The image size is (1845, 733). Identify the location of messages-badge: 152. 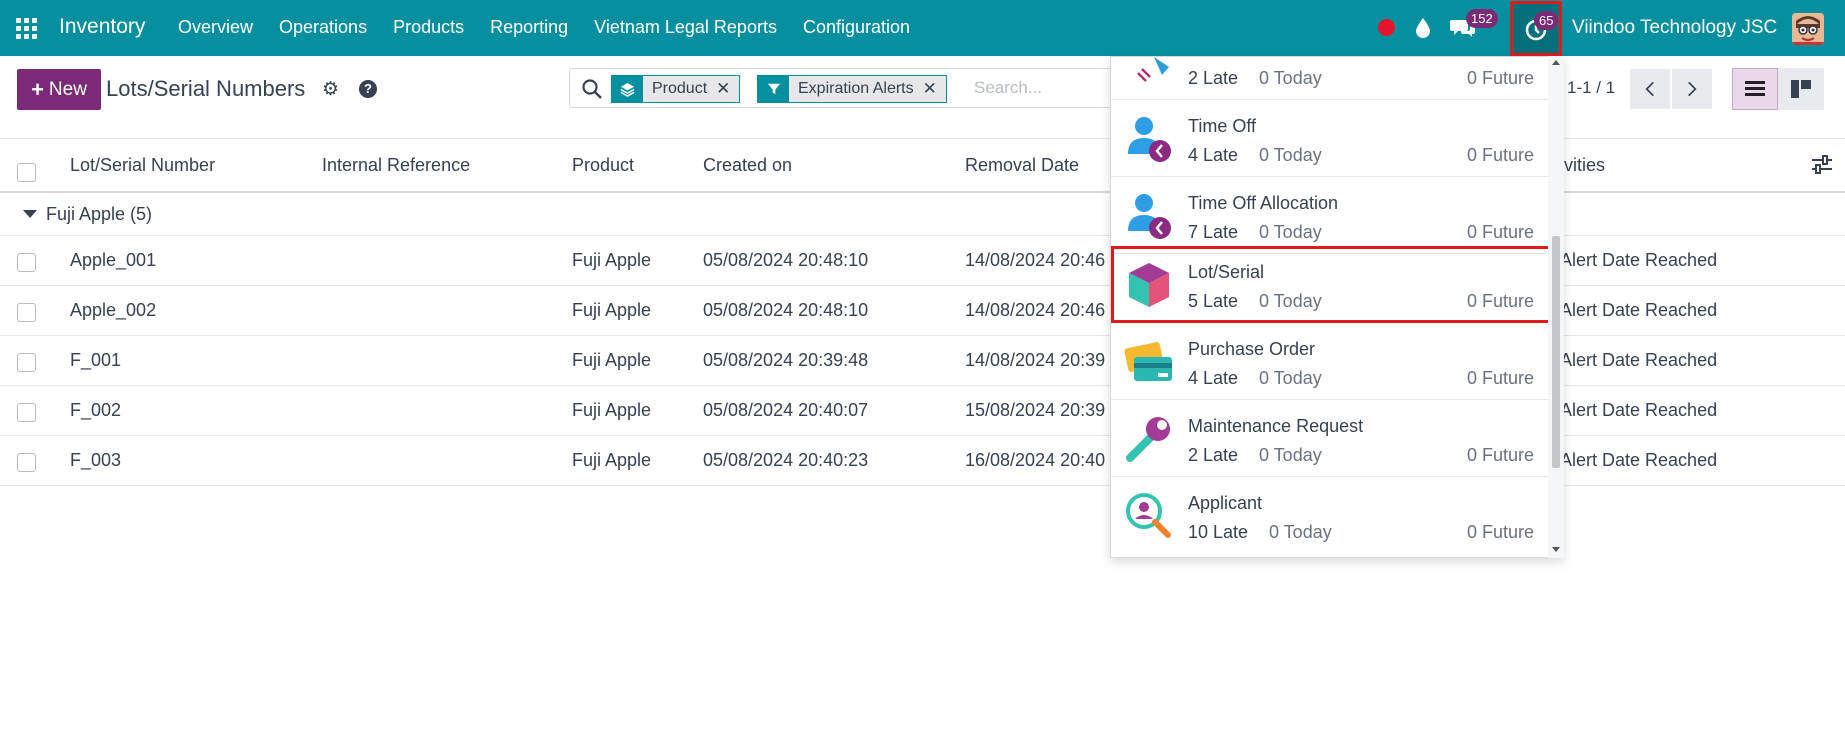
(1482, 18).